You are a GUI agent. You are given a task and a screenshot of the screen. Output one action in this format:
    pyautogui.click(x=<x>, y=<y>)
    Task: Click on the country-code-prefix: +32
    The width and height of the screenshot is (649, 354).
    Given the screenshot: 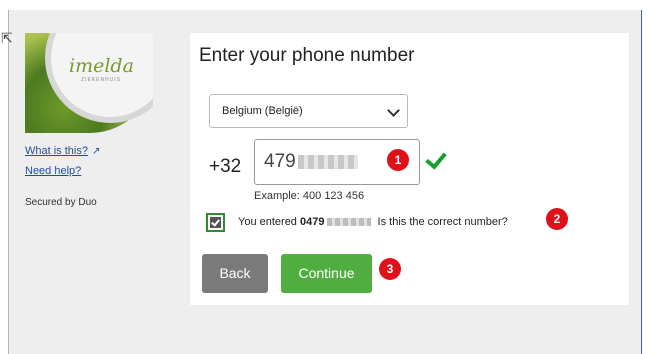 What is the action you would take?
    pyautogui.click(x=225, y=166)
    